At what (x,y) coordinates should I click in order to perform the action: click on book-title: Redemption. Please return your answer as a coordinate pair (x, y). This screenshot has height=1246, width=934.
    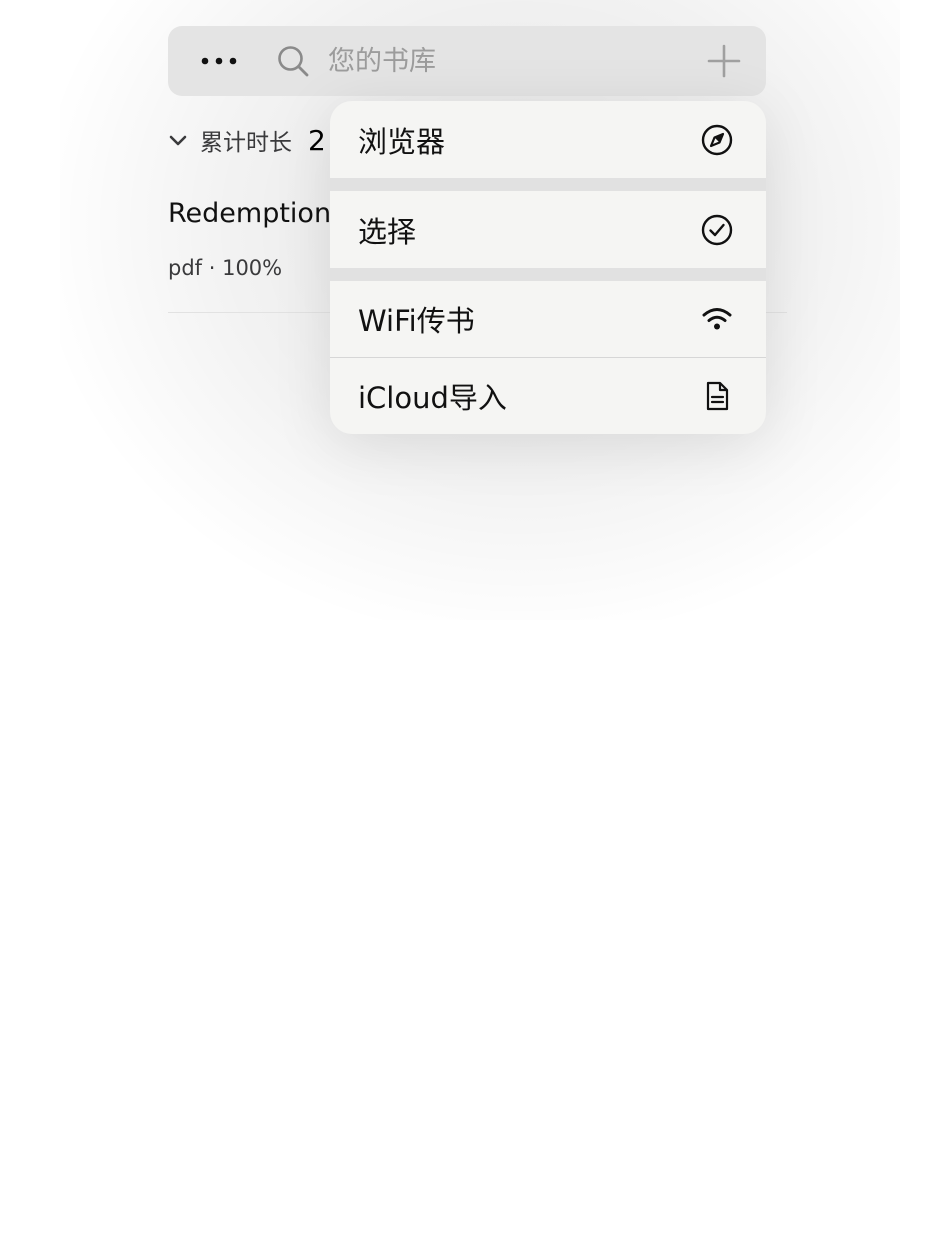
    Looking at the image, I should click on (250, 213).